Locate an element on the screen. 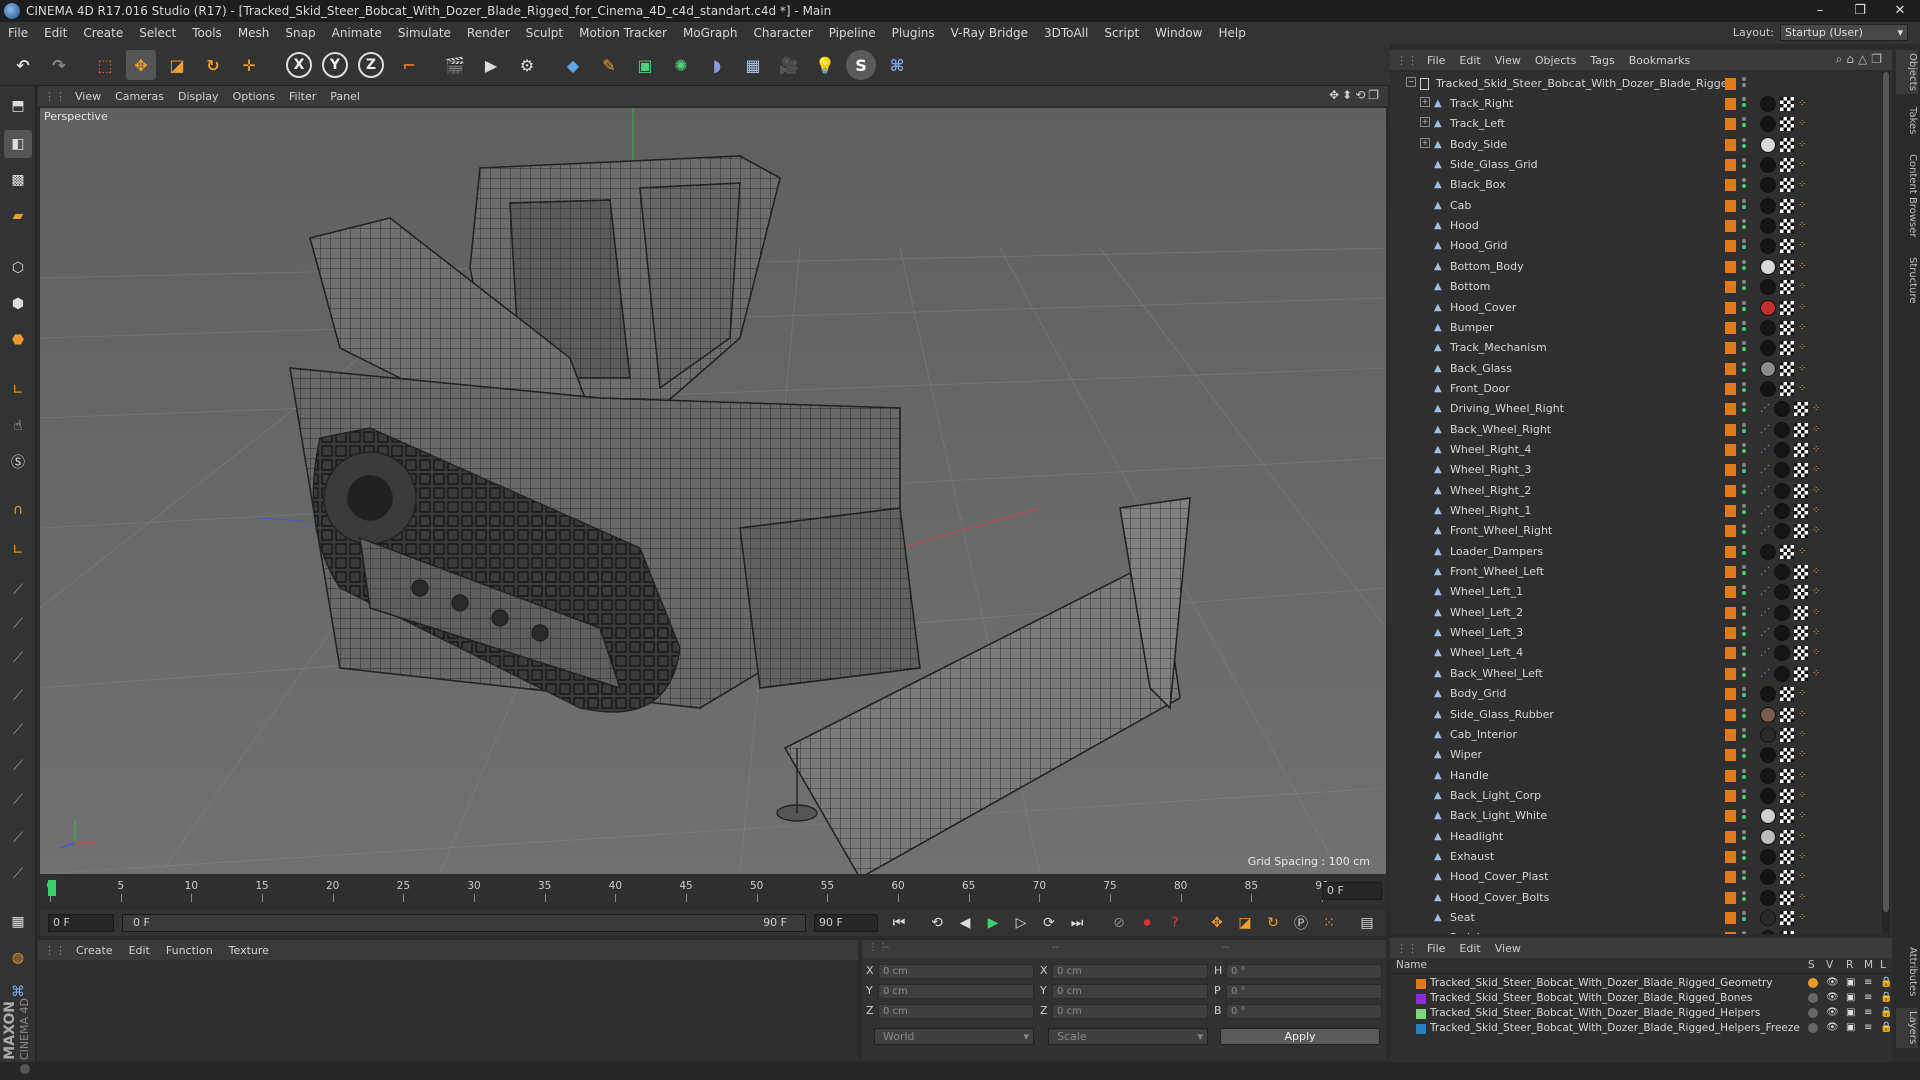 The image size is (1920, 1080). material-menu-texture: Texture is located at coordinates (249, 950).